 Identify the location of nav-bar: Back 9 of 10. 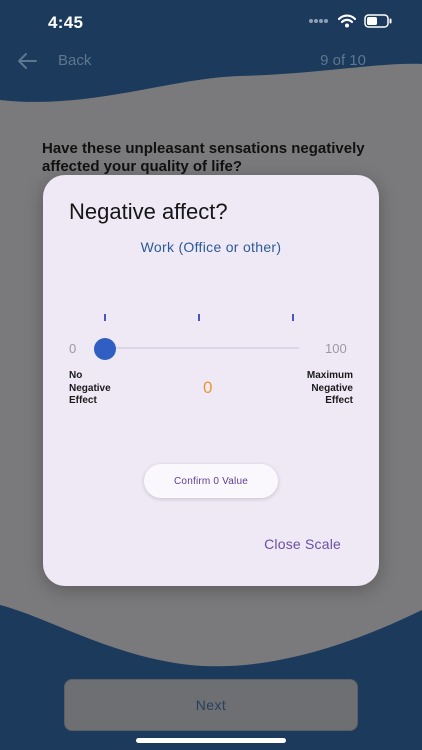
(211, 61).